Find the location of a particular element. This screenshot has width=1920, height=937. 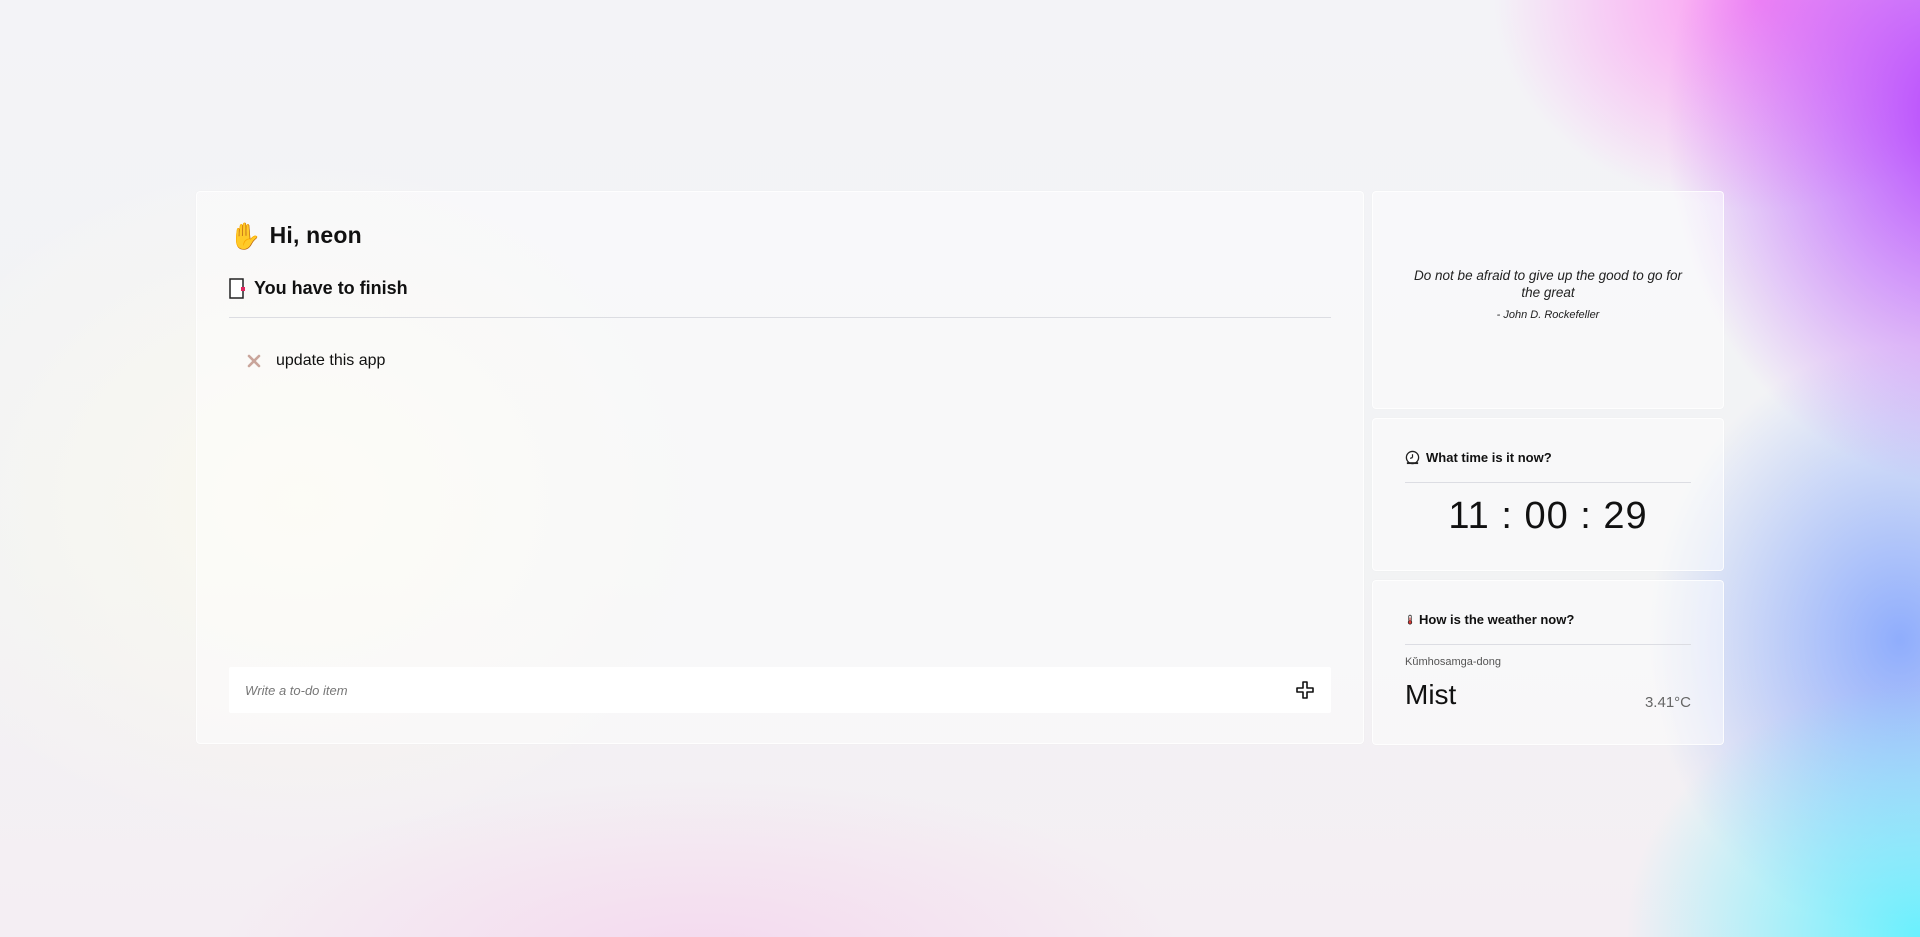

weather-temperature: 3.41°C is located at coordinates (1667, 702).